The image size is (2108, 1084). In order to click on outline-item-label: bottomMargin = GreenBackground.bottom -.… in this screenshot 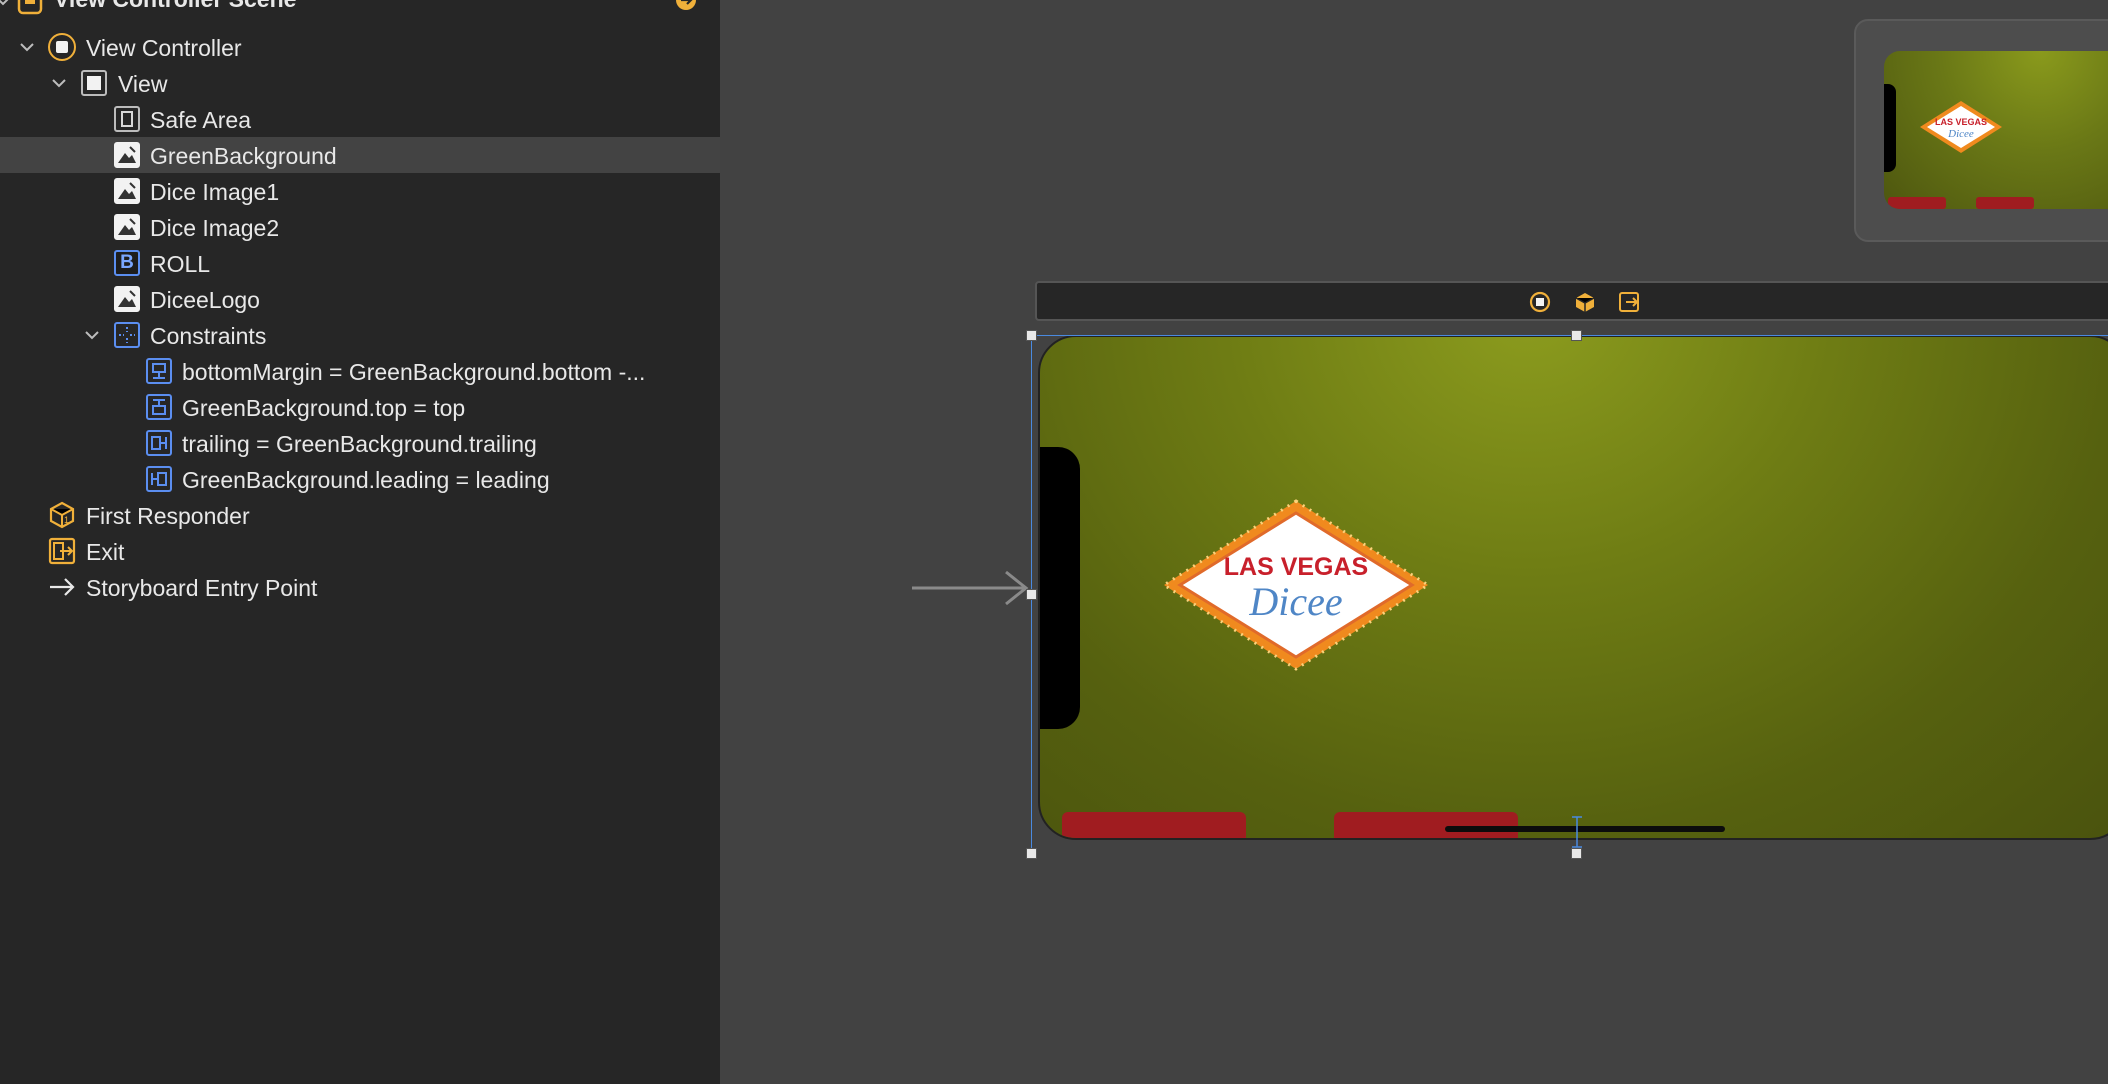, I will do `click(414, 372)`.